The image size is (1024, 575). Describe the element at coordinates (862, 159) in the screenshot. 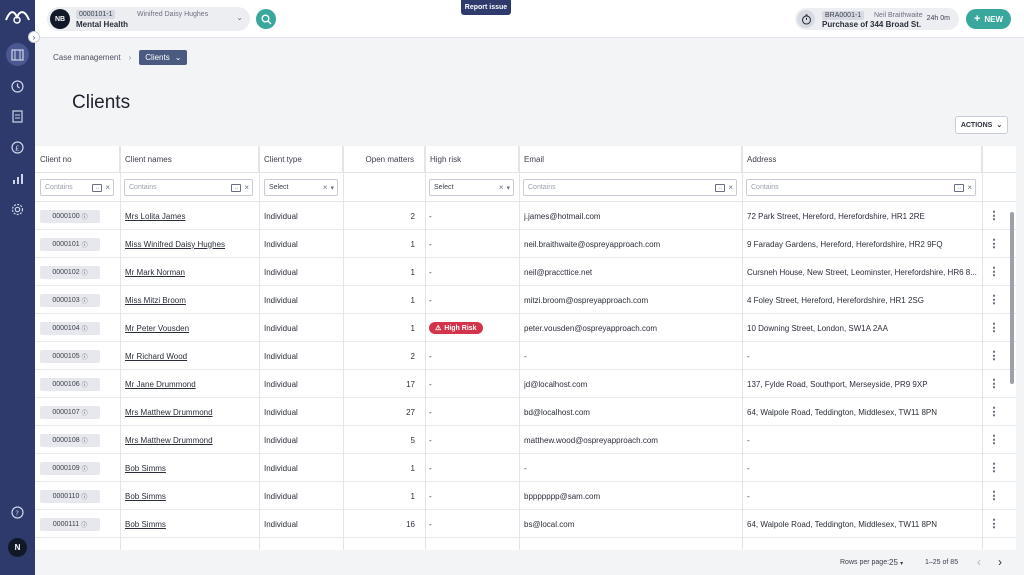

I see `column-header-address: Address` at that location.